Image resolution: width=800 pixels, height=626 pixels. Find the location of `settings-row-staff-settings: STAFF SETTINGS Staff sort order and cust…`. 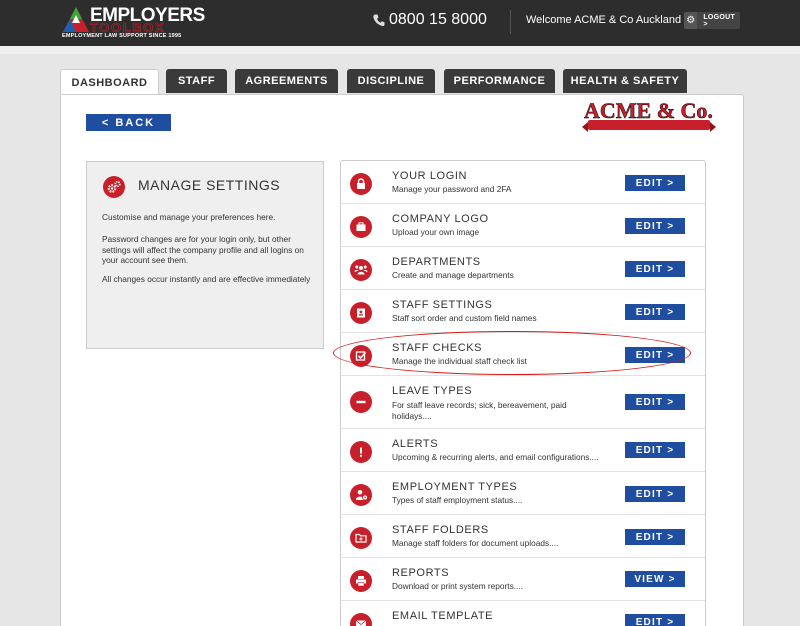

settings-row-staff-settings: STAFF SETTINGS Staff sort order and cust… is located at coordinates (523, 311).